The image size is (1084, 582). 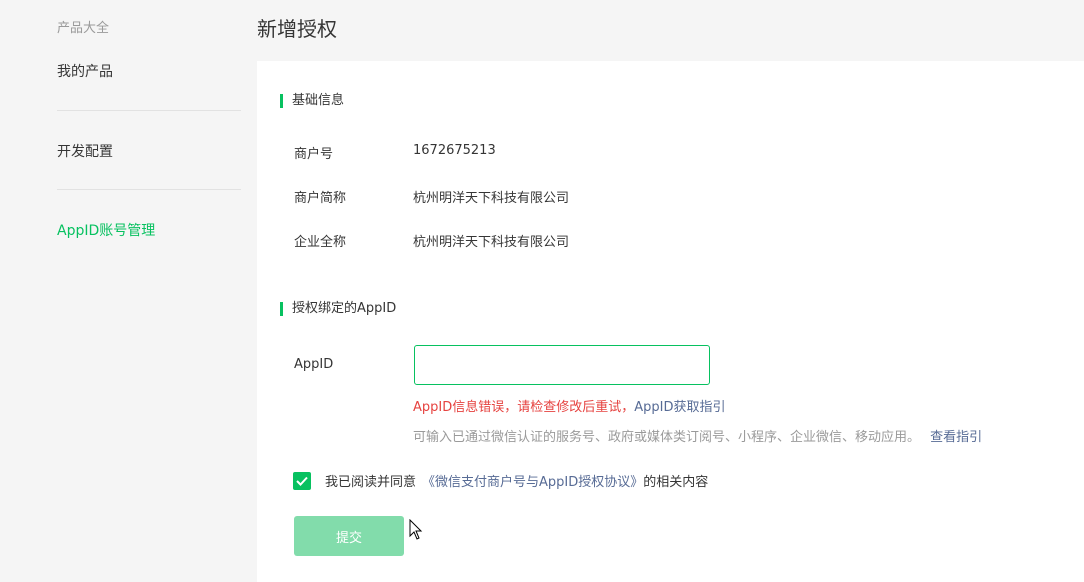 I want to click on merchant-id-label: 商户号, so click(x=314, y=154).